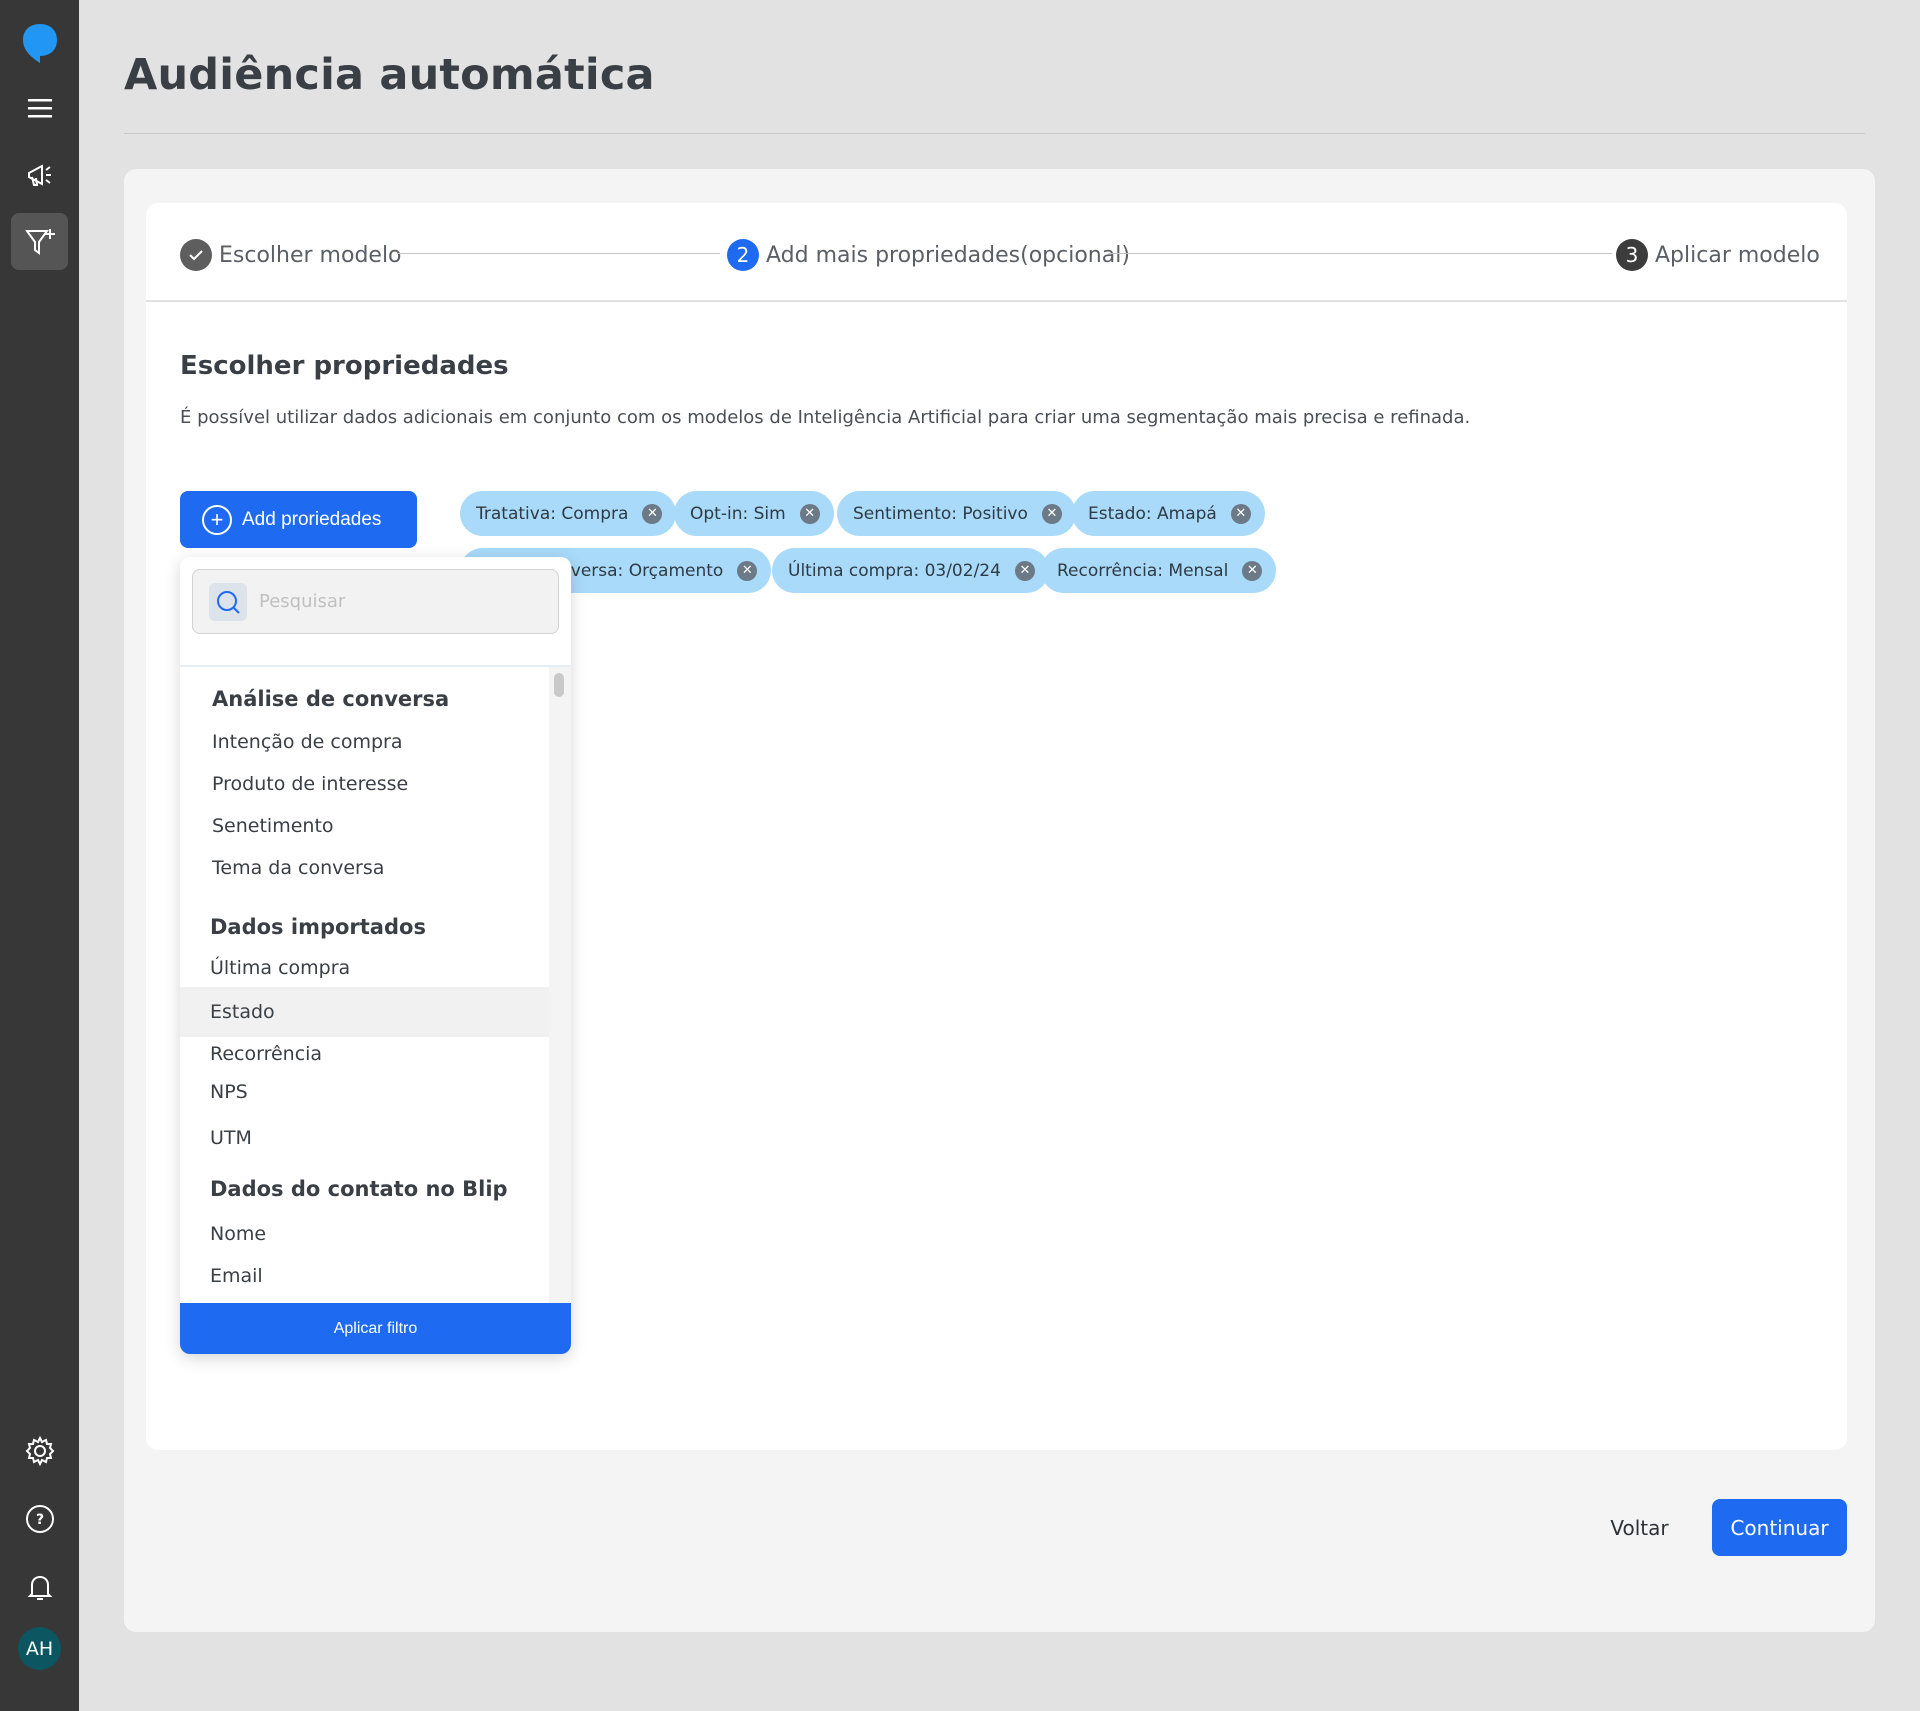  I want to click on filter-chip: Tratativa: Compra ✕, so click(568, 513).